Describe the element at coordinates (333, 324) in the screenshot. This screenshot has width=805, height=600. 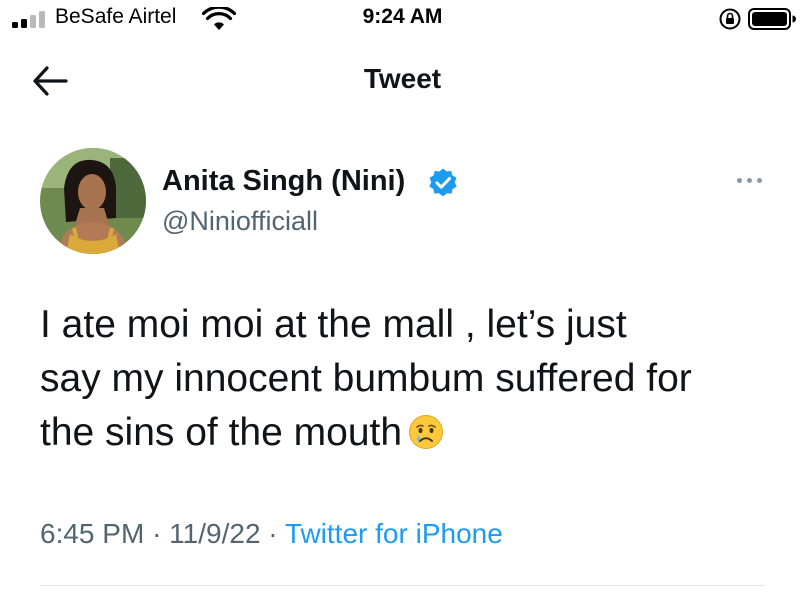
I see `tweet-text-line: I ate moi moi at the mall , let’s just` at that location.